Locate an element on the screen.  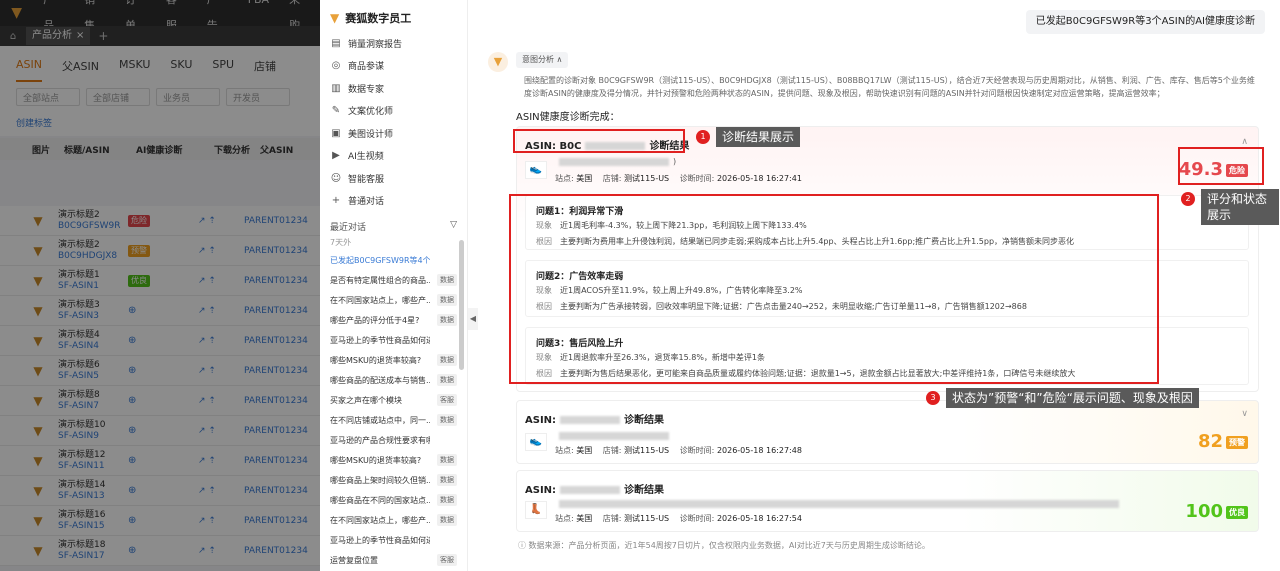
annotation-number: 2 is located at coordinates (1188, 199).